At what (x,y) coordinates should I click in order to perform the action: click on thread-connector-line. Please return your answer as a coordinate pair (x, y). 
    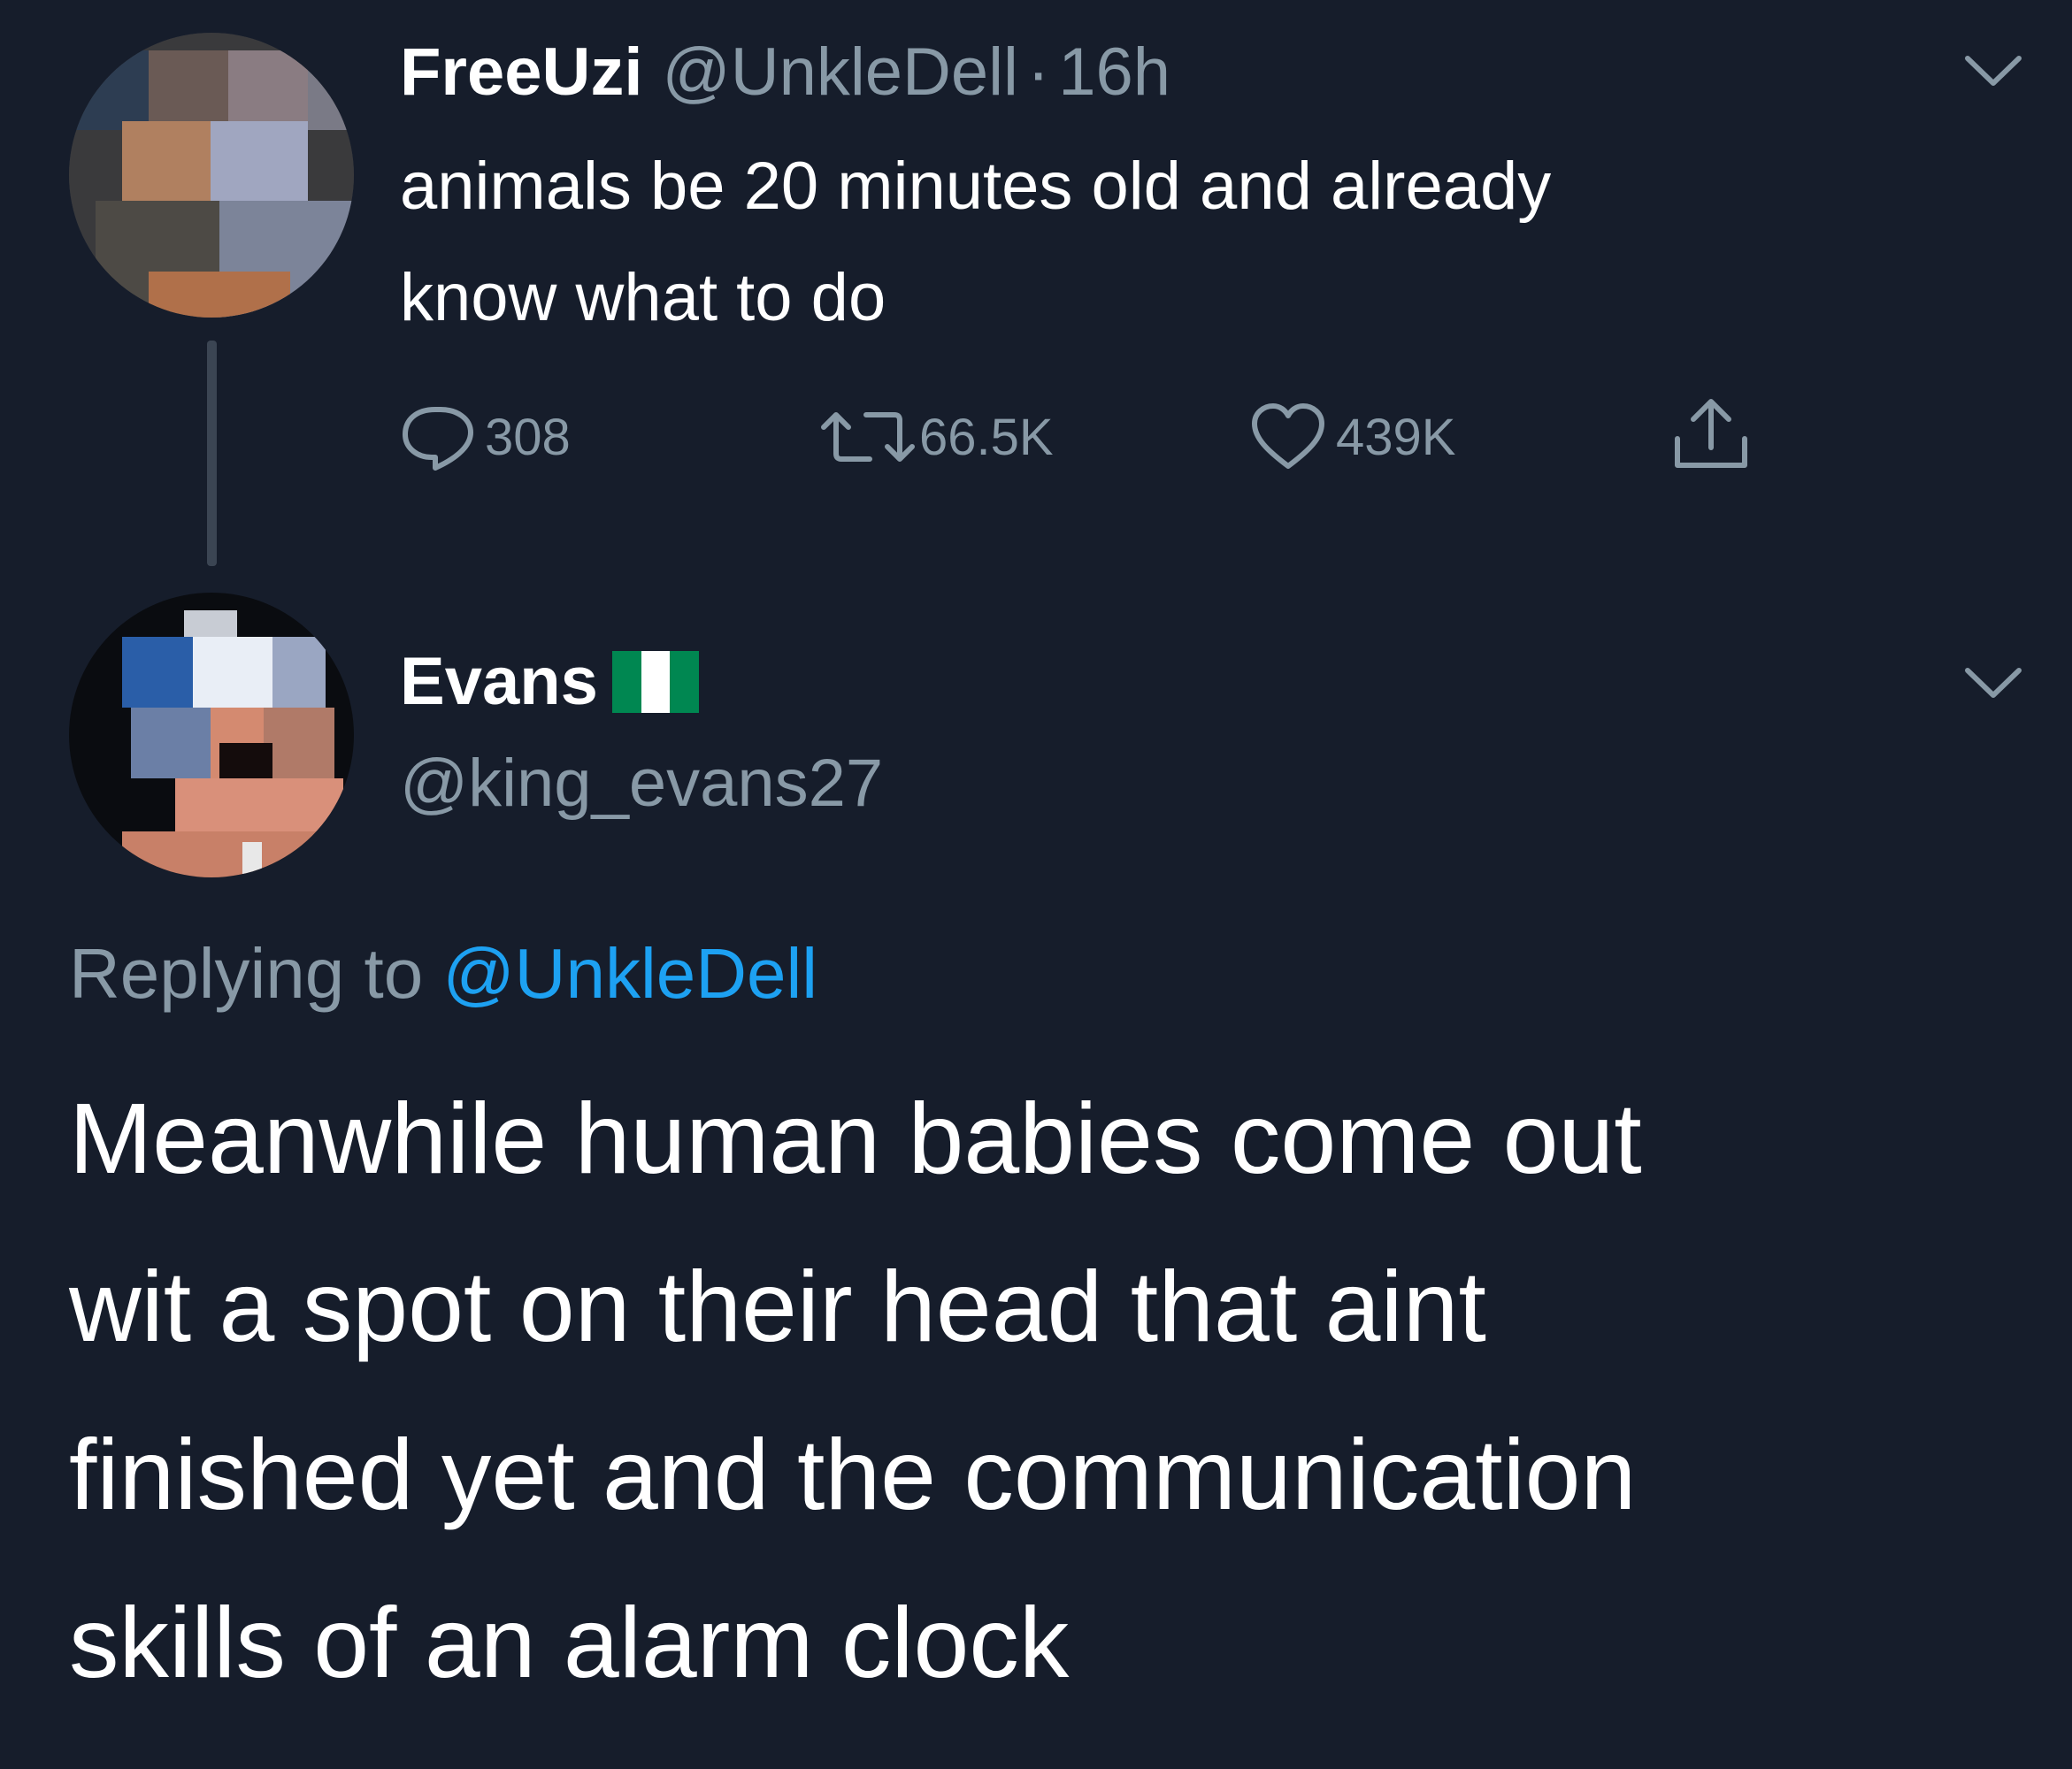
    Looking at the image, I should click on (212, 453).